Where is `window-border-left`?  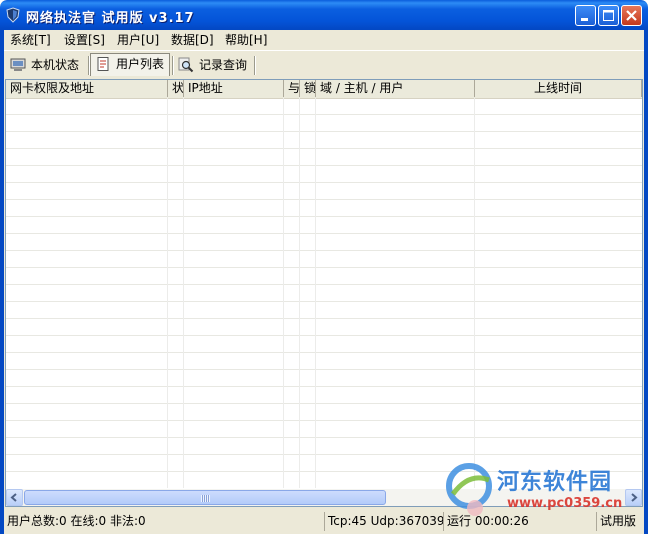 window-border-left is located at coordinates (2, 282).